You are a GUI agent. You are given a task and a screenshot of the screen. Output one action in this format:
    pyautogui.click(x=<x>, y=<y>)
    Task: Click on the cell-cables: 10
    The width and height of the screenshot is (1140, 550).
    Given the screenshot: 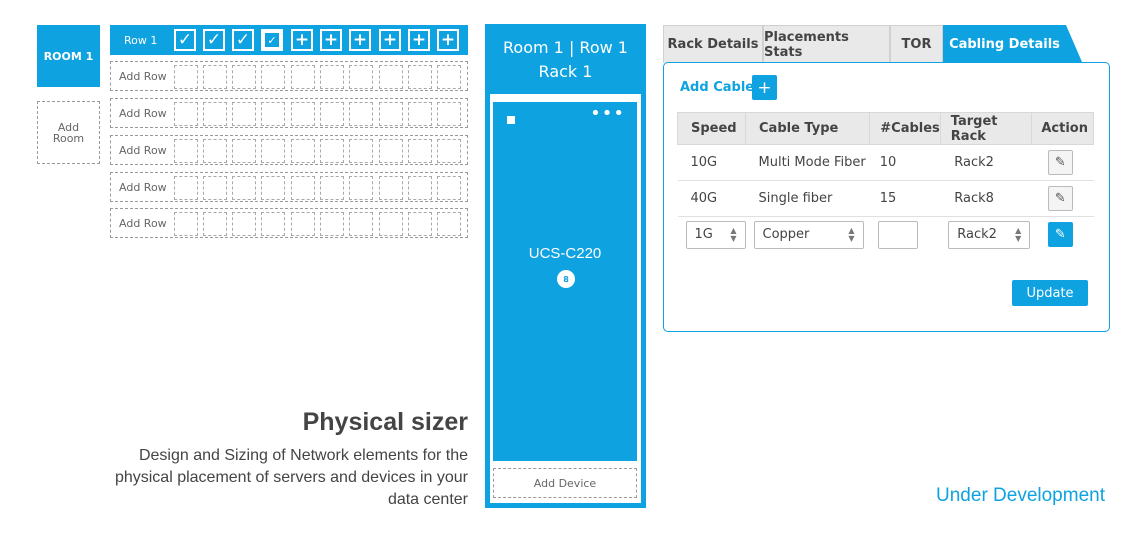 What is the action you would take?
    pyautogui.click(x=905, y=162)
    